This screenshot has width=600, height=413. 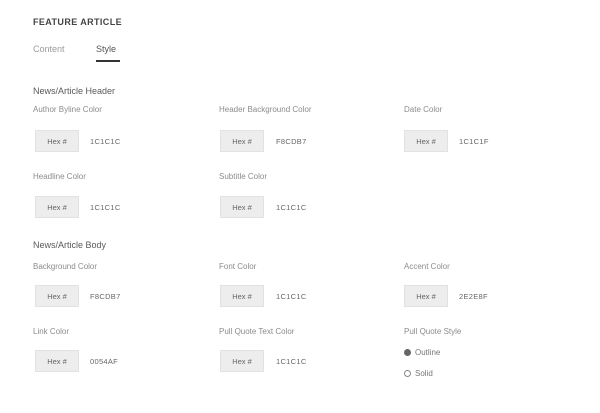 What do you see at coordinates (427, 266) in the screenshot?
I see `accent-color-label: Accent Color` at bounding box center [427, 266].